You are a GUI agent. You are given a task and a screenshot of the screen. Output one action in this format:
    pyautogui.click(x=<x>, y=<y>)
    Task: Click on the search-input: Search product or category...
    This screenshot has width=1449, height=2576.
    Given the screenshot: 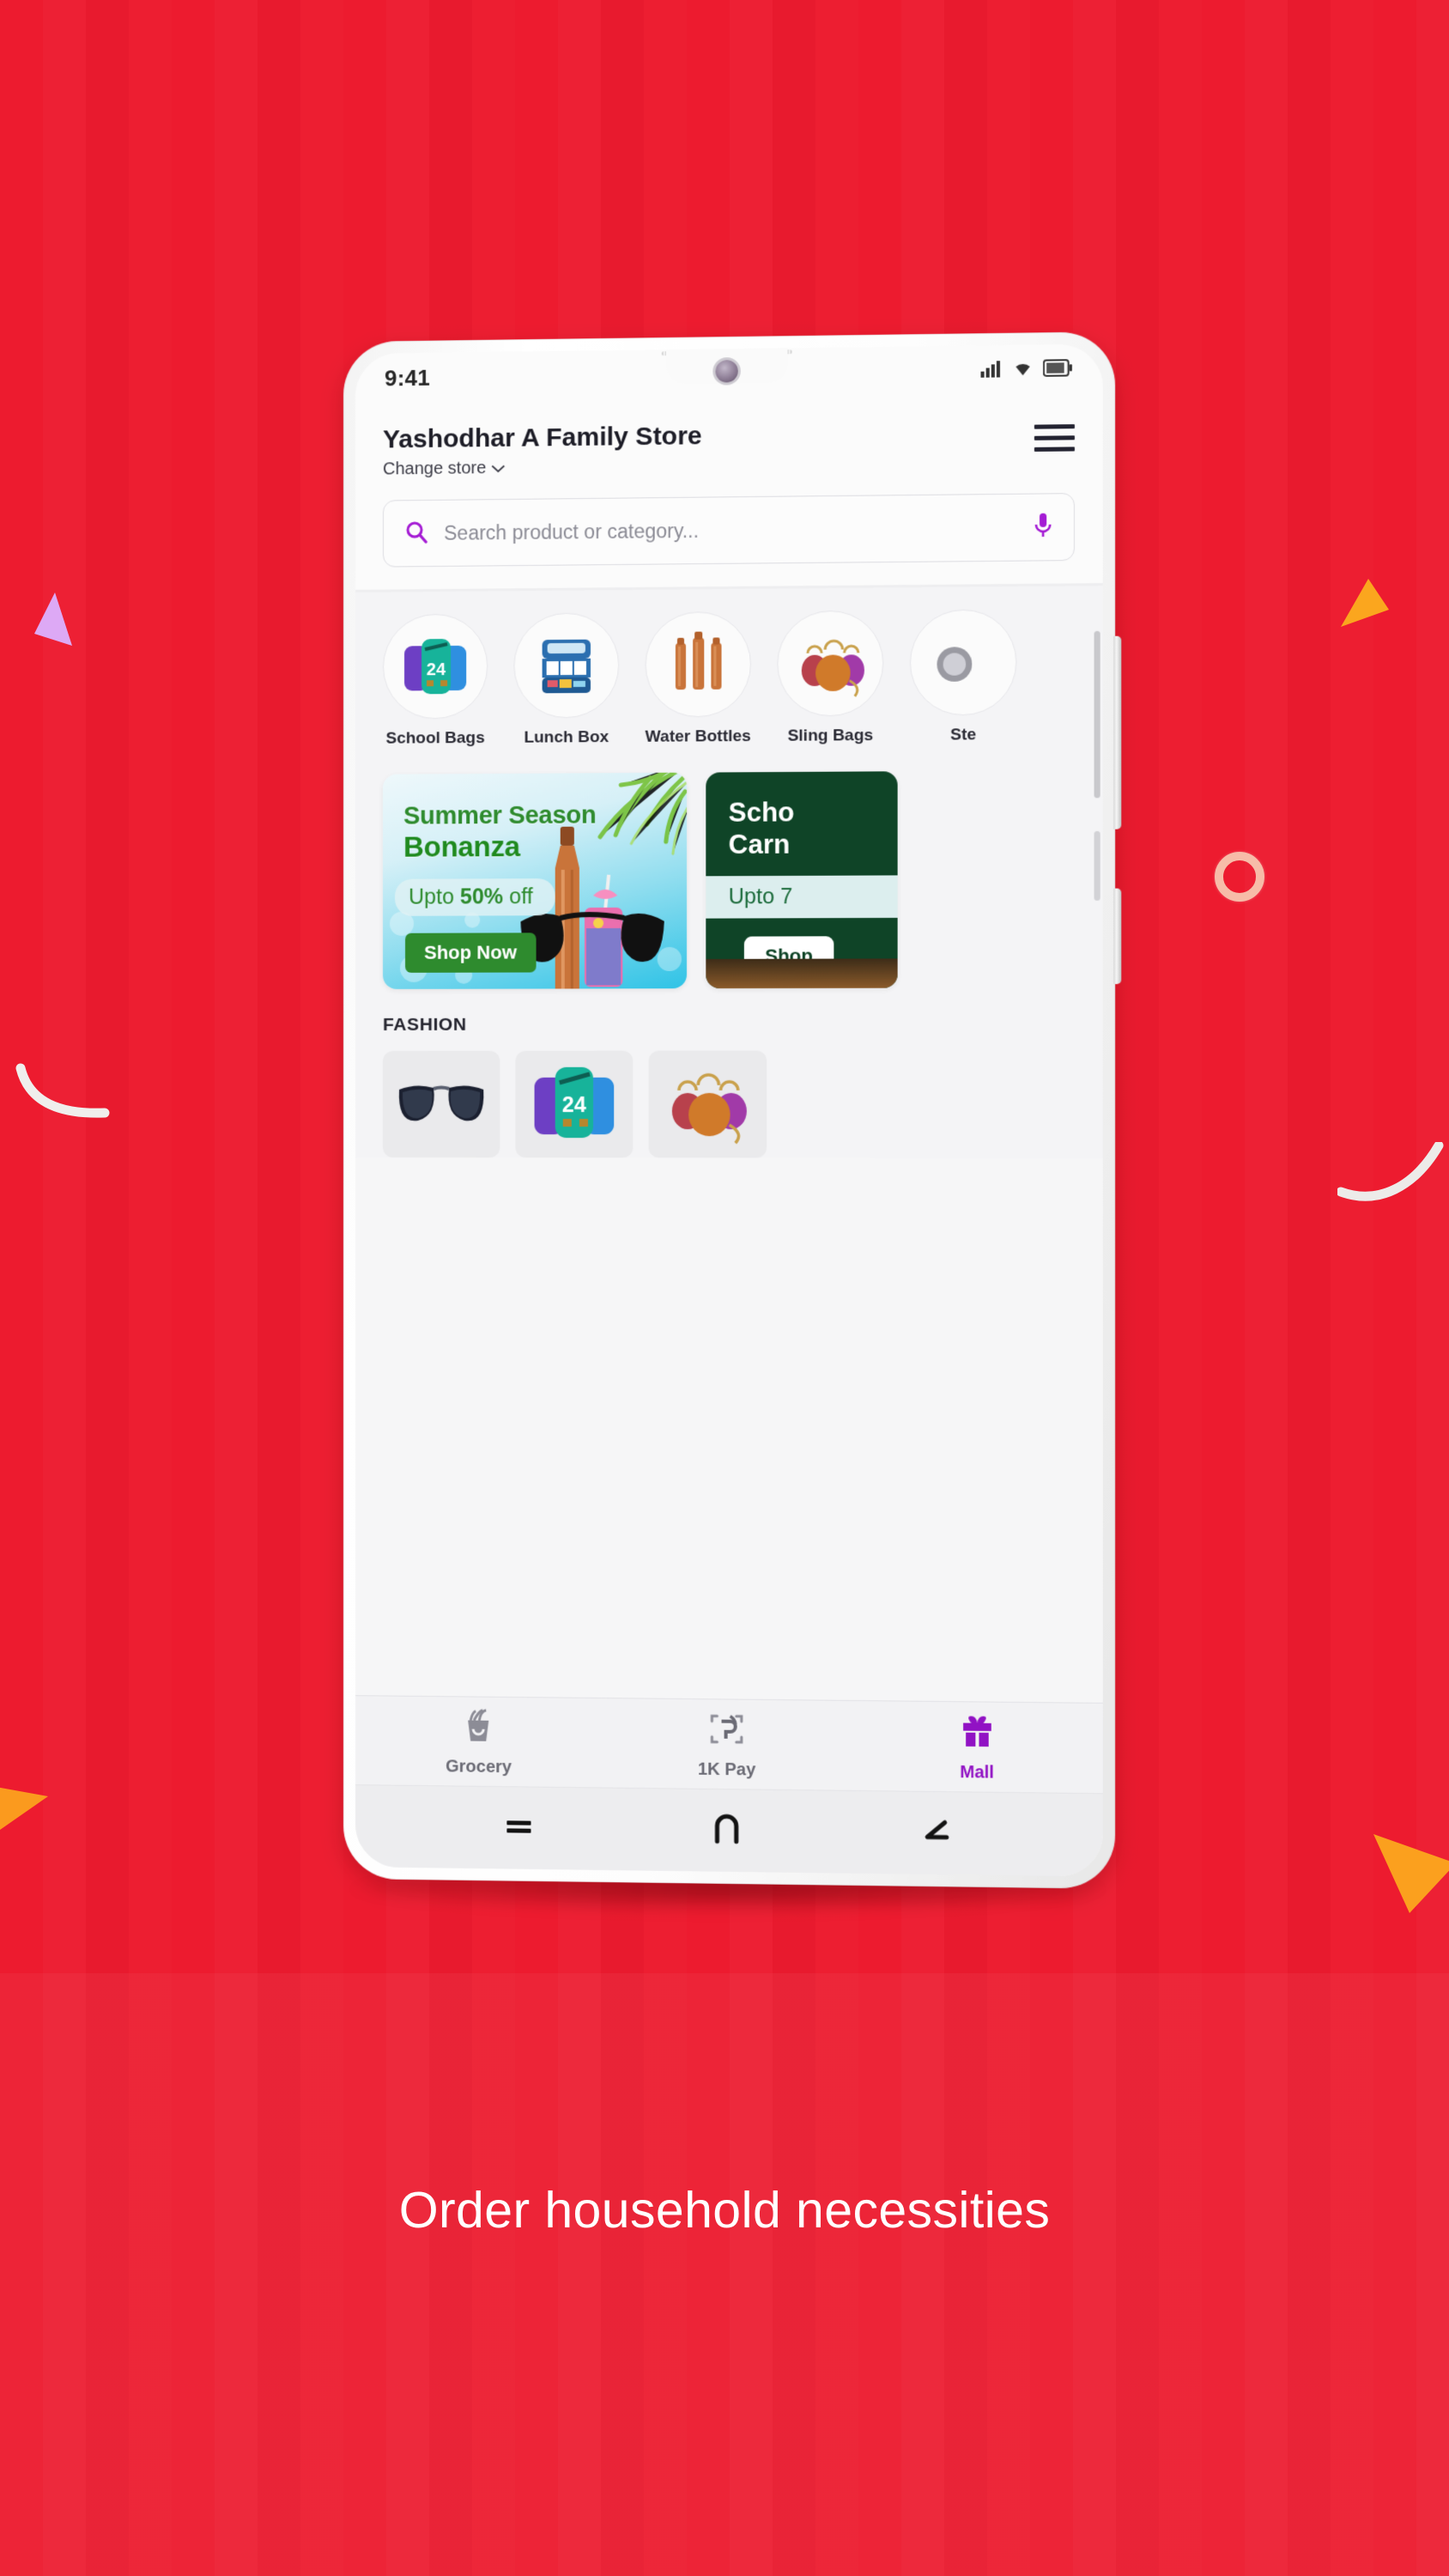 What is the action you would take?
    pyautogui.click(x=728, y=530)
    